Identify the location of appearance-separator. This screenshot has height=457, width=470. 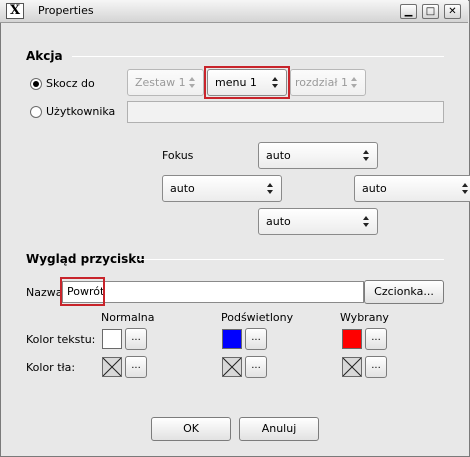
(291, 259).